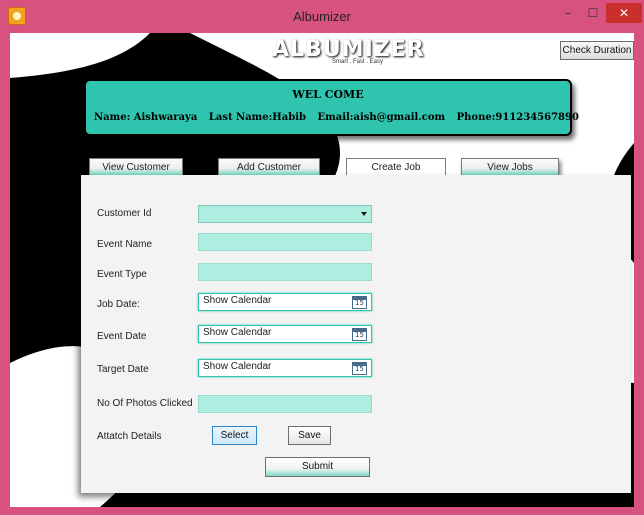 The width and height of the screenshot is (644, 515). I want to click on event-name-label: Event Name, so click(125, 244).